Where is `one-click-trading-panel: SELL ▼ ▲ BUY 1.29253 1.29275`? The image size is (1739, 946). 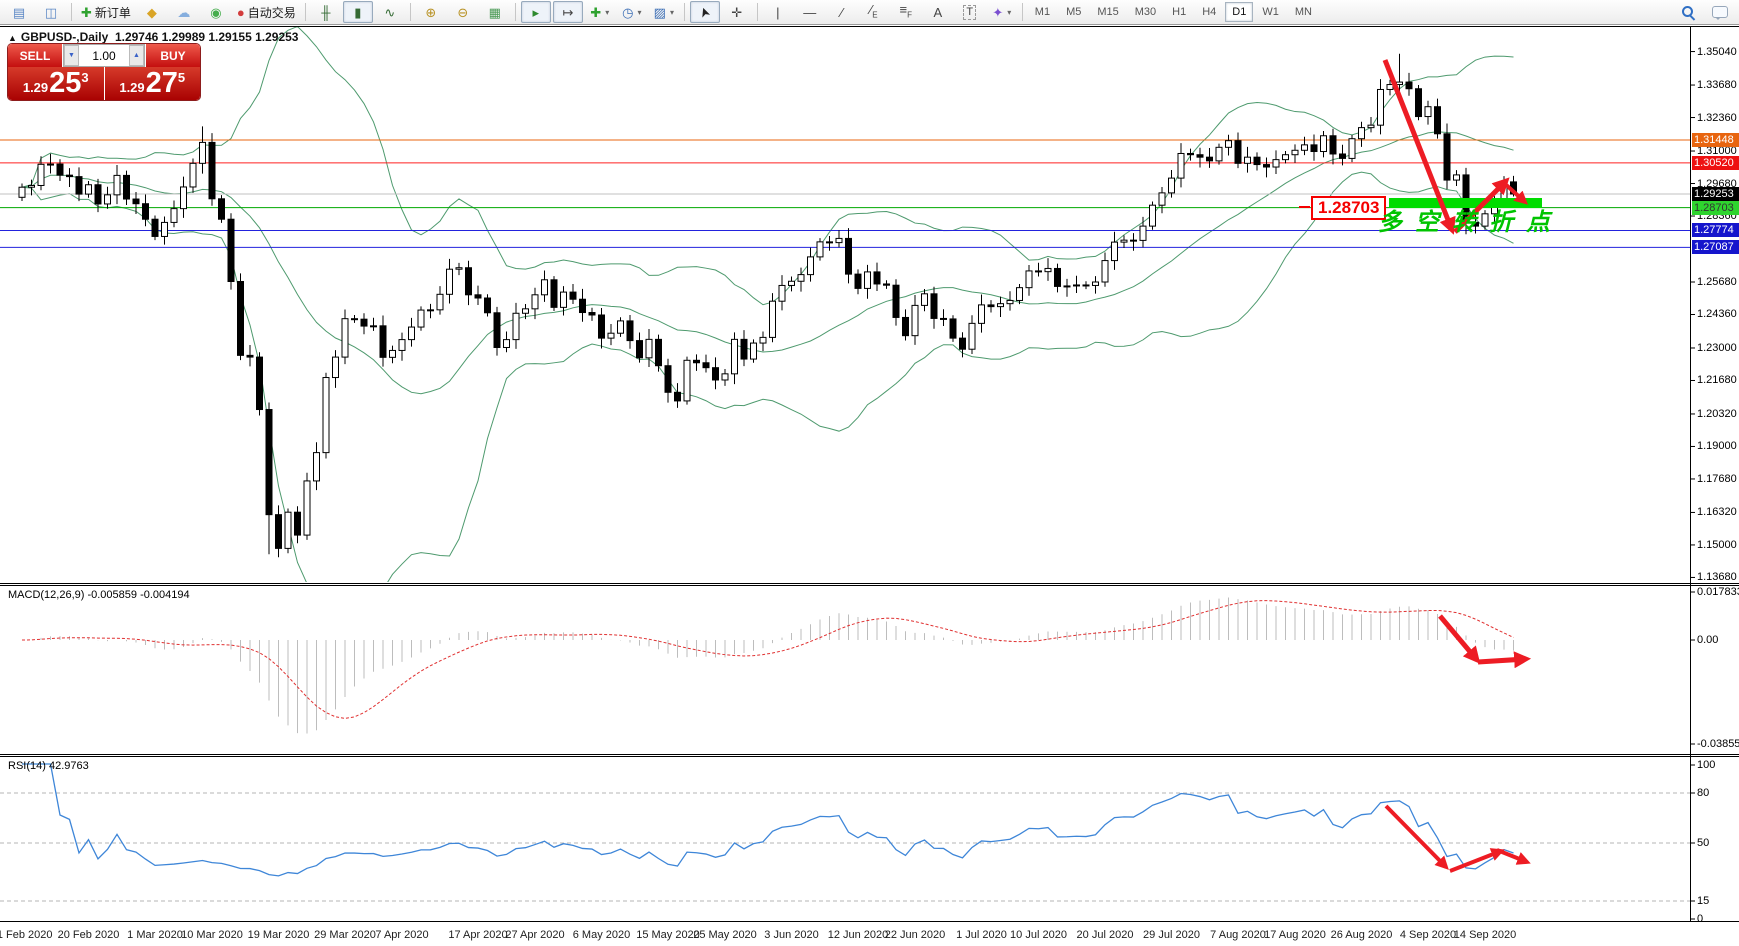
one-click-trading-panel: SELL ▼ ▲ BUY 1.29253 1.29275 is located at coordinates (104, 72).